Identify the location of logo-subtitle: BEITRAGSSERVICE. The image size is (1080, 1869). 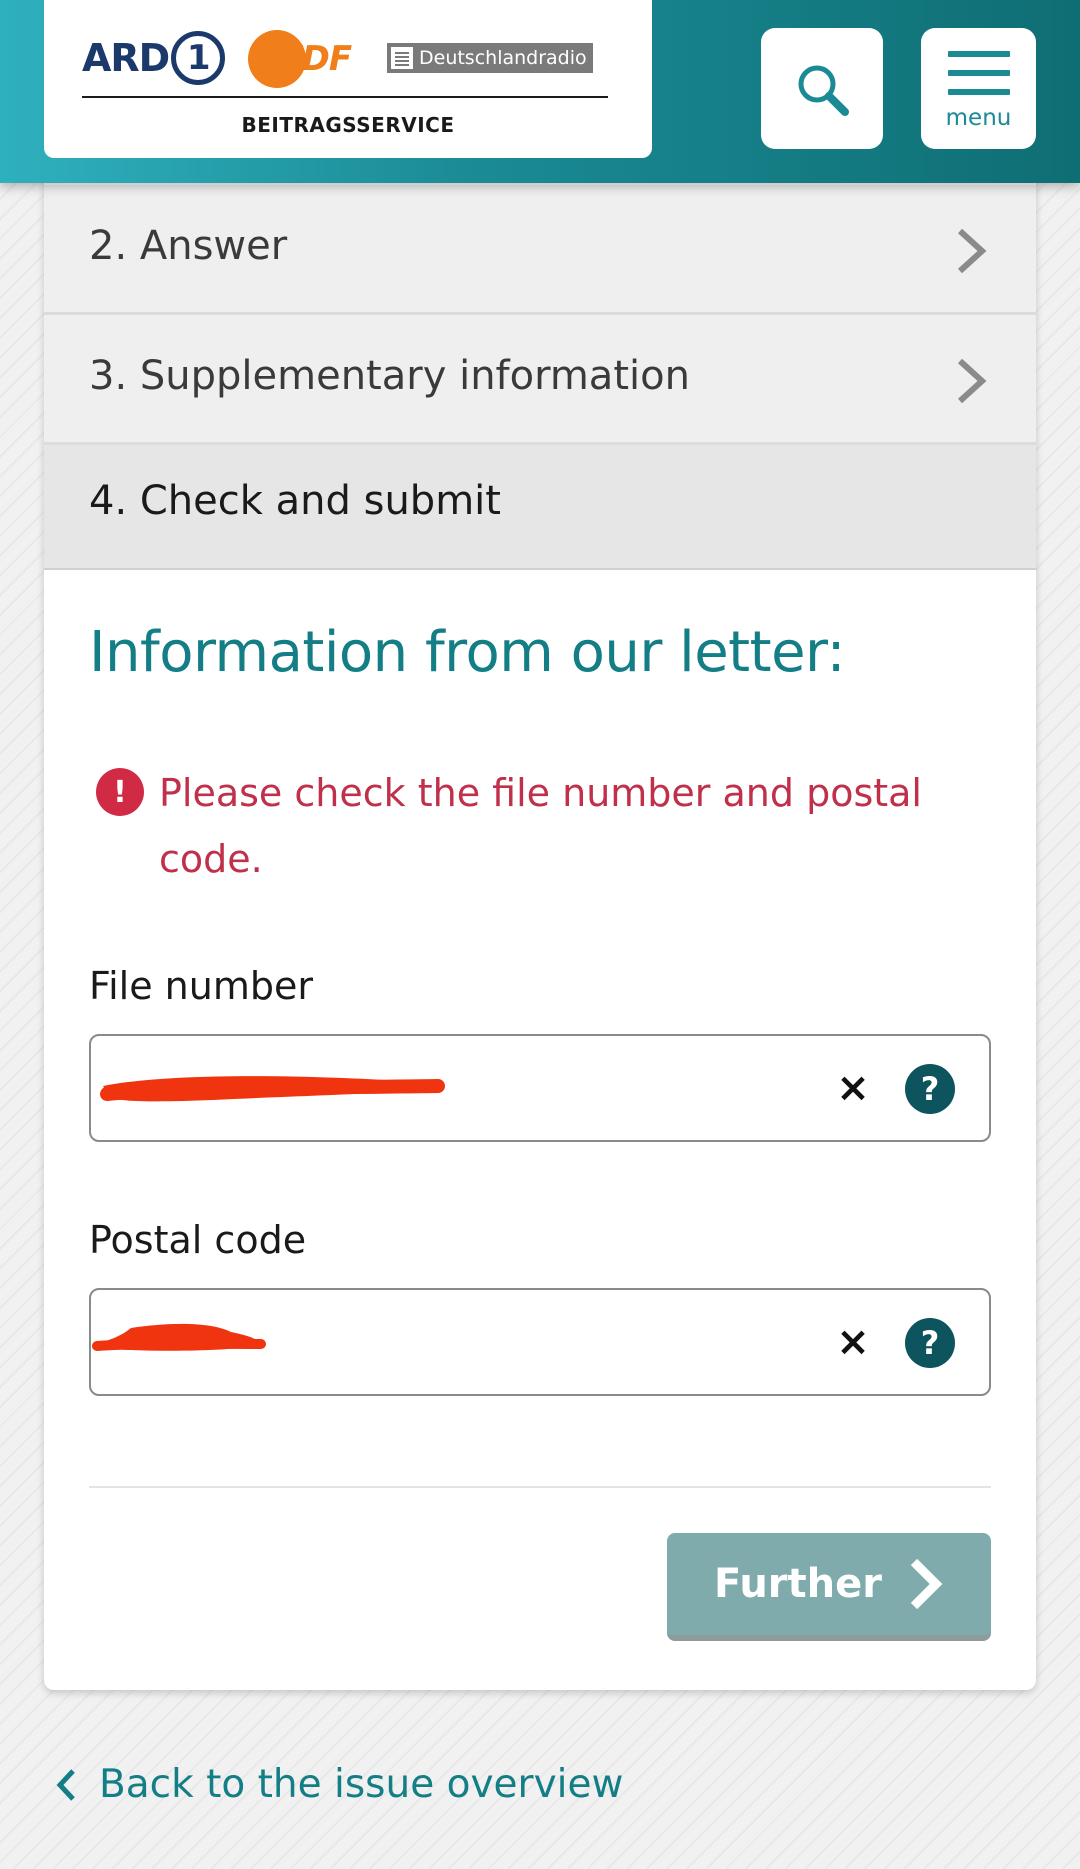
(348, 125).